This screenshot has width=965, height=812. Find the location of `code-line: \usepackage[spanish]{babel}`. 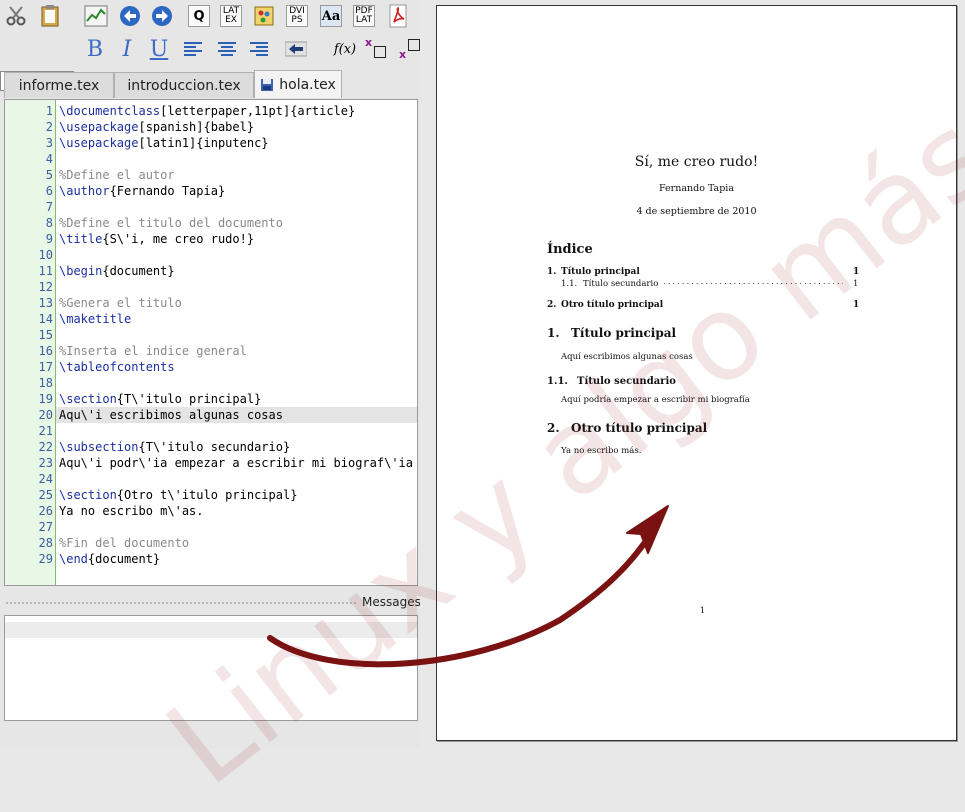

code-line: \usepackage[spanish]{babel} is located at coordinates (237, 127).